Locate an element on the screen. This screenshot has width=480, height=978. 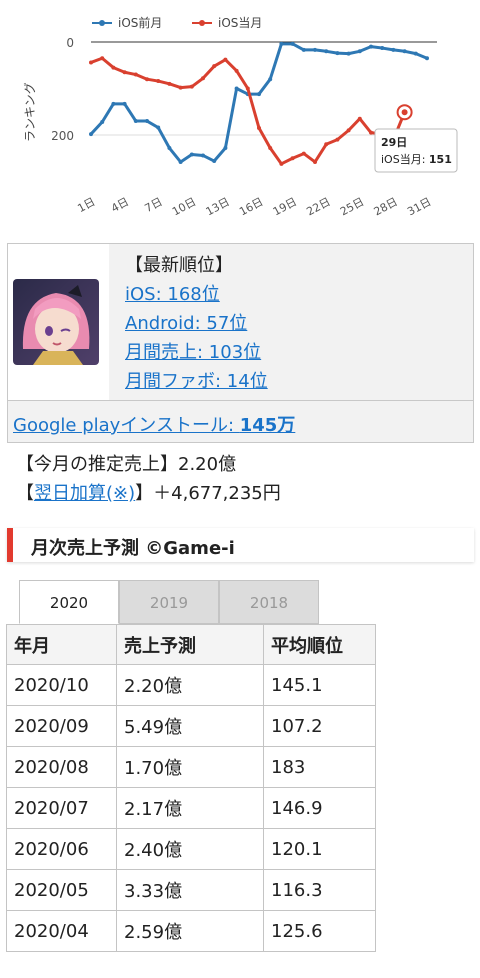
header-sales-forecast: 売上予測 is located at coordinates (190, 644).